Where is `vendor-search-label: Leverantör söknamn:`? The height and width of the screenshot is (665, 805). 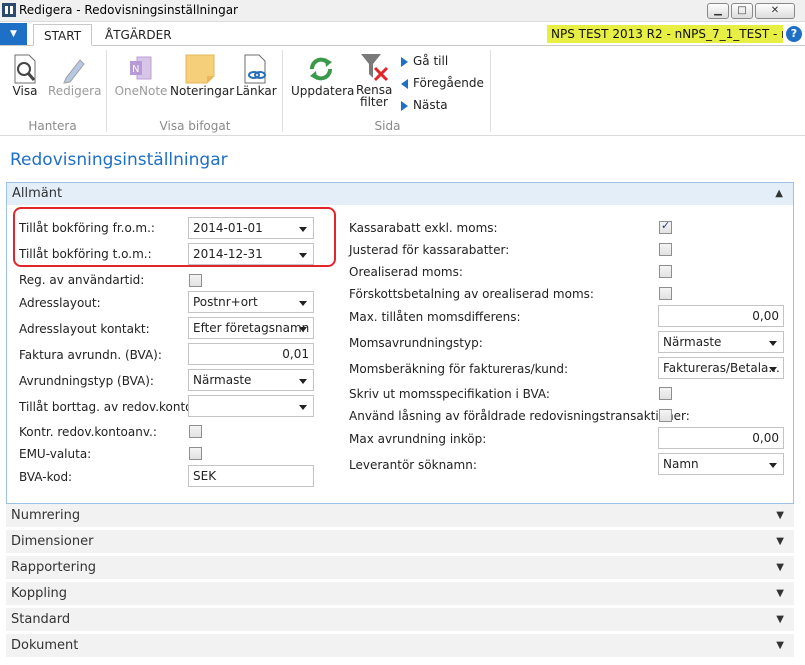 vendor-search-label: Leverantör söknamn: is located at coordinates (413, 465).